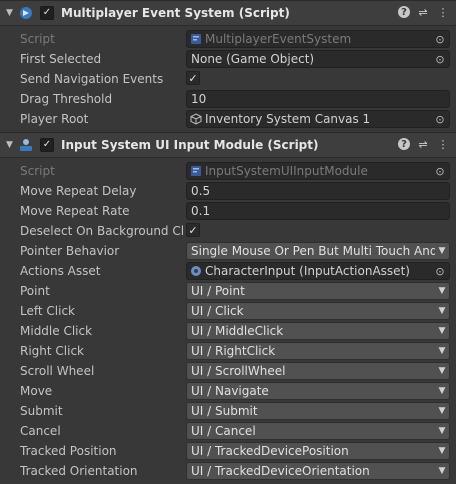 The width and height of the screenshot is (456, 484). I want to click on object-value: InputSystemUIInputModule, so click(286, 171).